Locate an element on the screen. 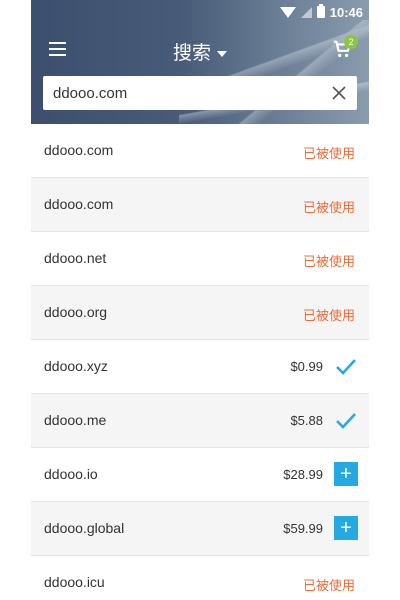 The image size is (400, 600). status-bar: 10:46 is located at coordinates (321, 12).